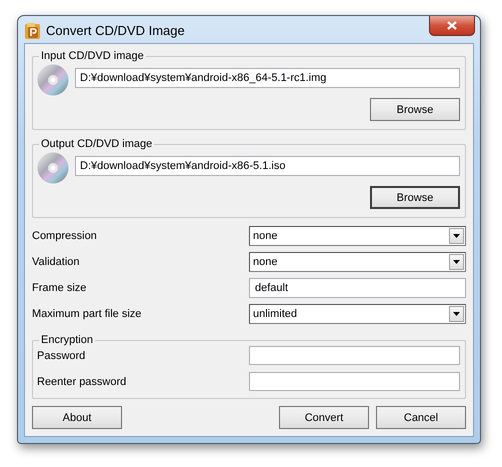 Image resolution: width=502 pixels, height=467 pixels. Describe the element at coordinates (97, 144) in the screenshot. I see `group-label: Output CD/DVD image` at that location.